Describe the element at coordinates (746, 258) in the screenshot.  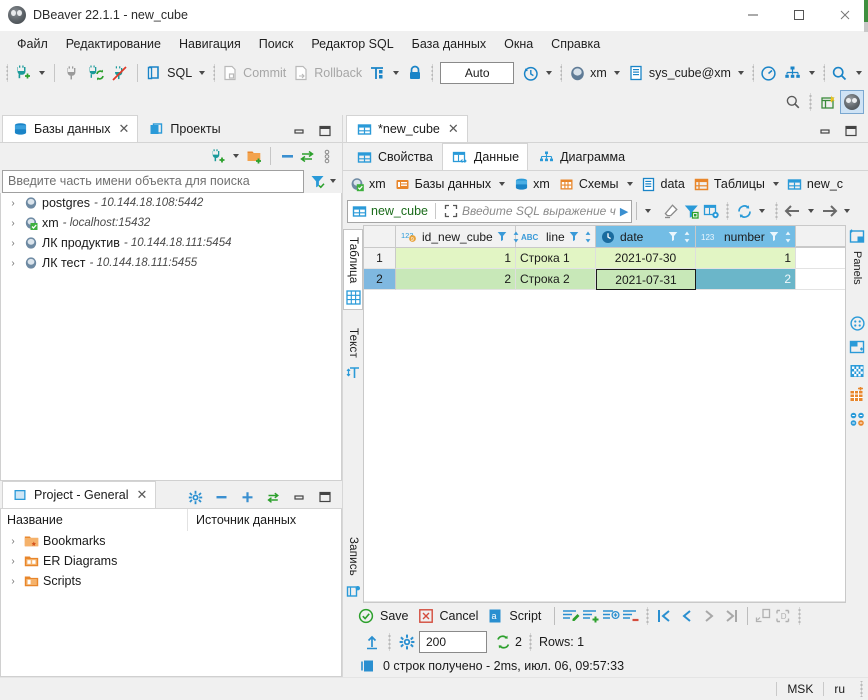
I see `cell-number: 1` at that location.